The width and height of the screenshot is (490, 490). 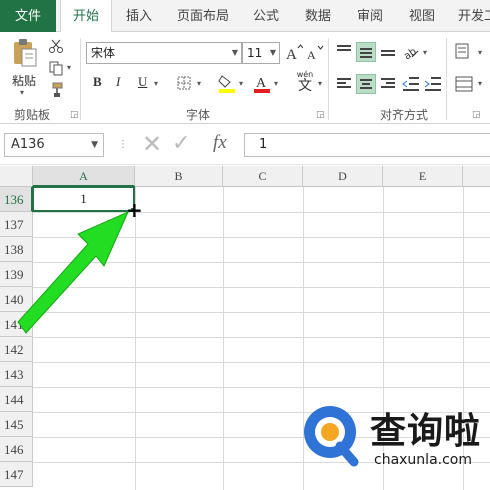 I want to click on watermark: 查询啦 chaxunla.com, so click(x=393, y=435).